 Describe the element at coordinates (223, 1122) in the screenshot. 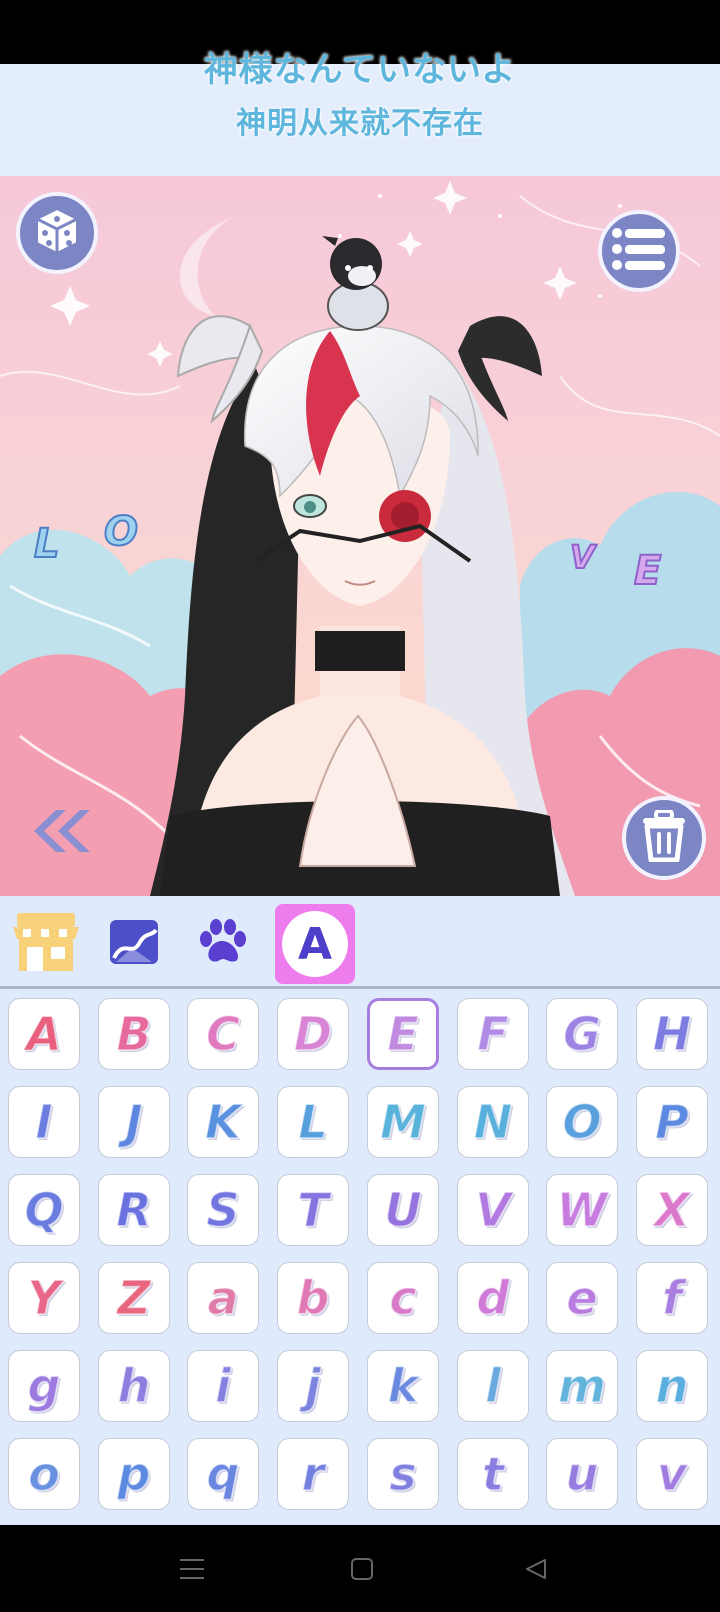

I see `letter-key-K: K` at that location.